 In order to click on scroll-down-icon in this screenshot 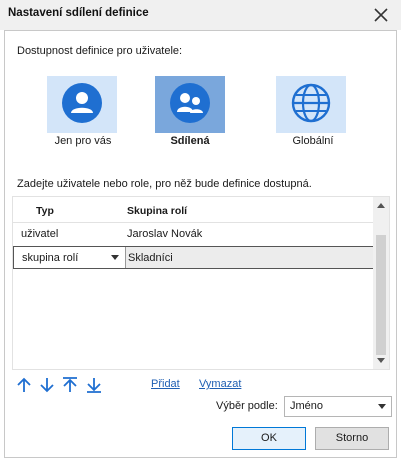, I will do `click(381, 360)`.